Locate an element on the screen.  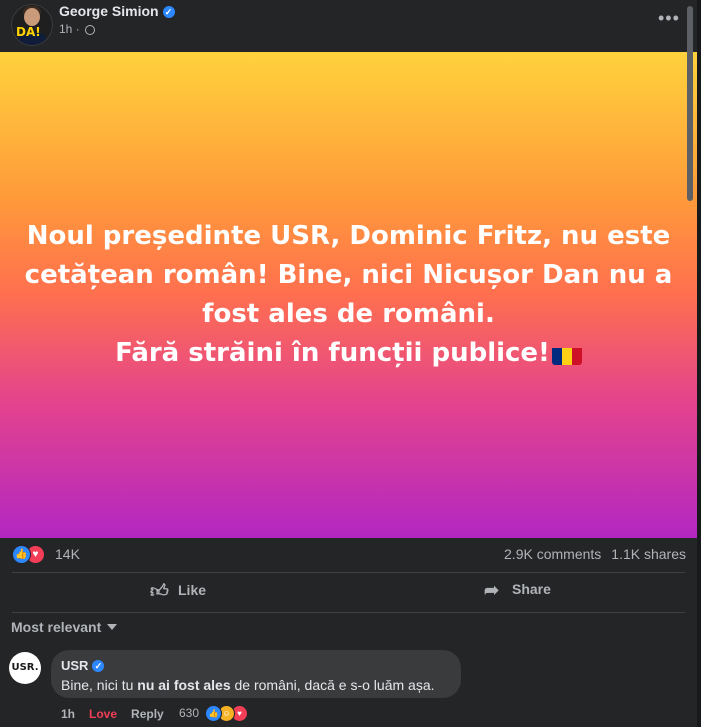
comments-count: 2.9K comments is located at coordinates (552, 554).